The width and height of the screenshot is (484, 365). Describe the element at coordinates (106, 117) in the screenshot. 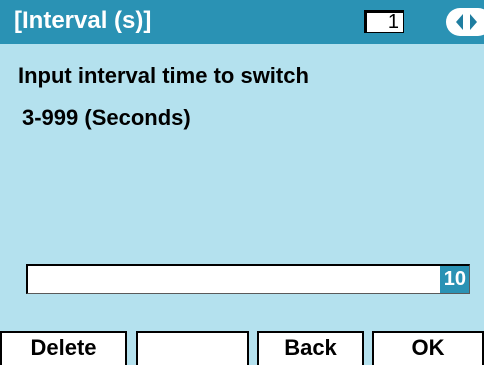

I see `range-hint: 3-999 (Seconds)` at that location.